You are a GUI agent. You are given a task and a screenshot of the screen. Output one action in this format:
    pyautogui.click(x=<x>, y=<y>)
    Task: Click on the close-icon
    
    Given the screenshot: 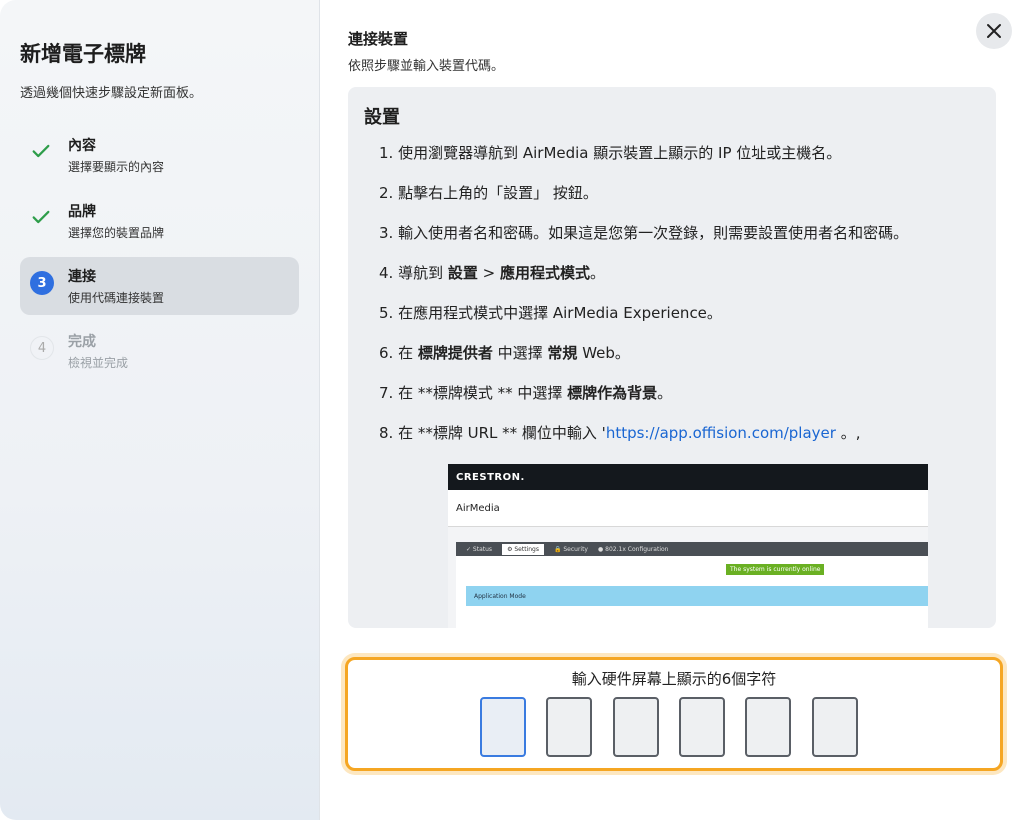 What is the action you would take?
    pyautogui.click(x=994, y=31)
    